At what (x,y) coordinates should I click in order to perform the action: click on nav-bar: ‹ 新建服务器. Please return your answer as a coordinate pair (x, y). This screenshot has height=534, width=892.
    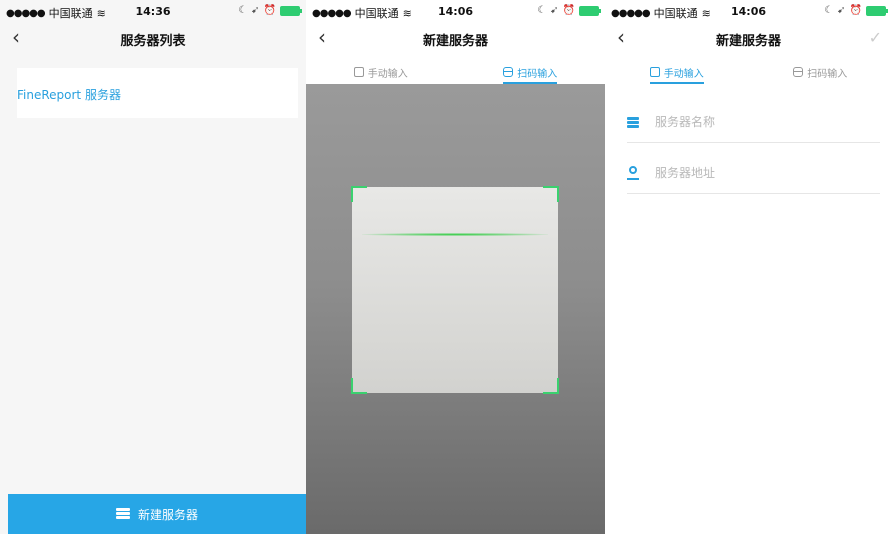
    Looking at the image, I should click on (455, 39).